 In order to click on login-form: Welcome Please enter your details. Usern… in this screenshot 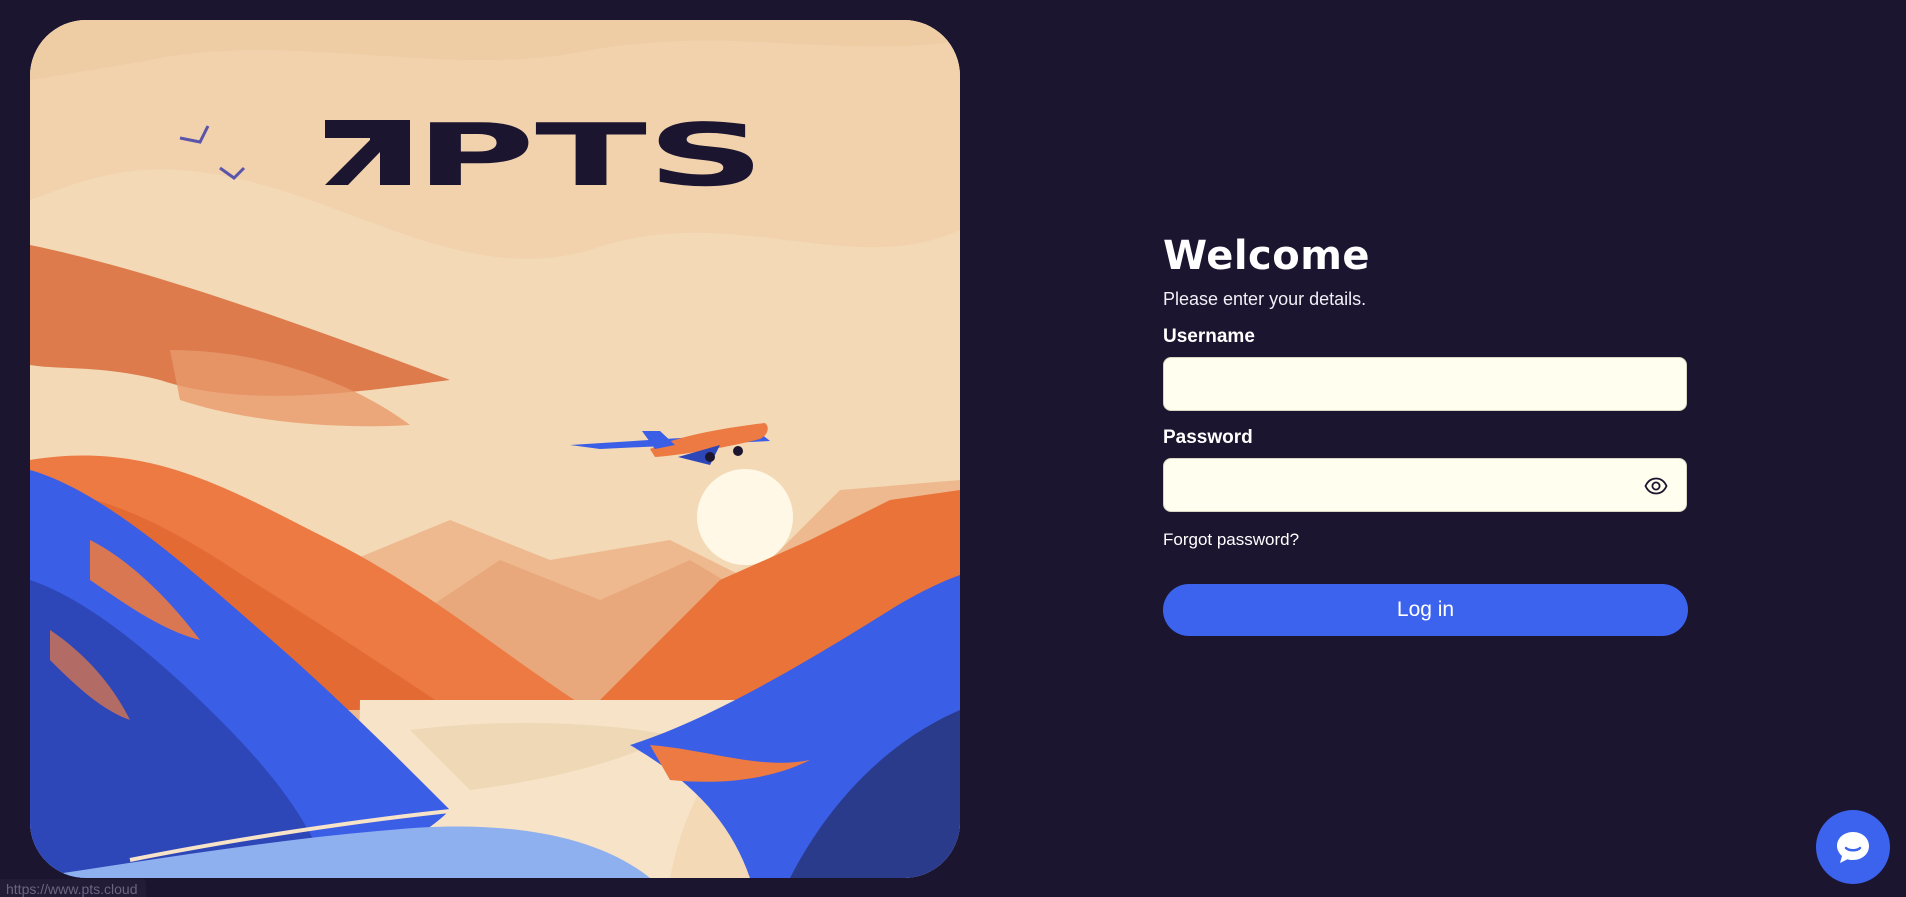, I will do `click(1425, 434)`.